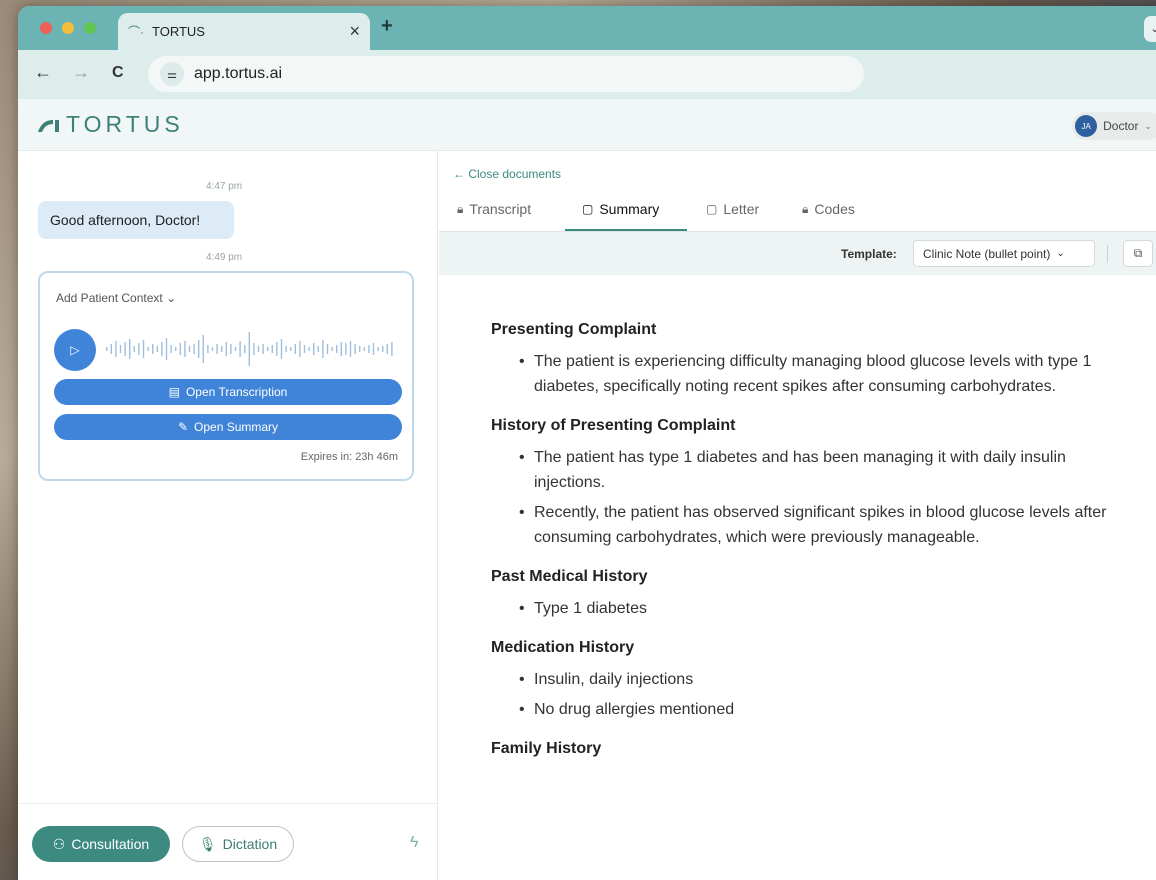 The height and width of the screenshot is (880, 1156). I want to click on bullet-item: Type 1 diabetes, so click(801, 608).